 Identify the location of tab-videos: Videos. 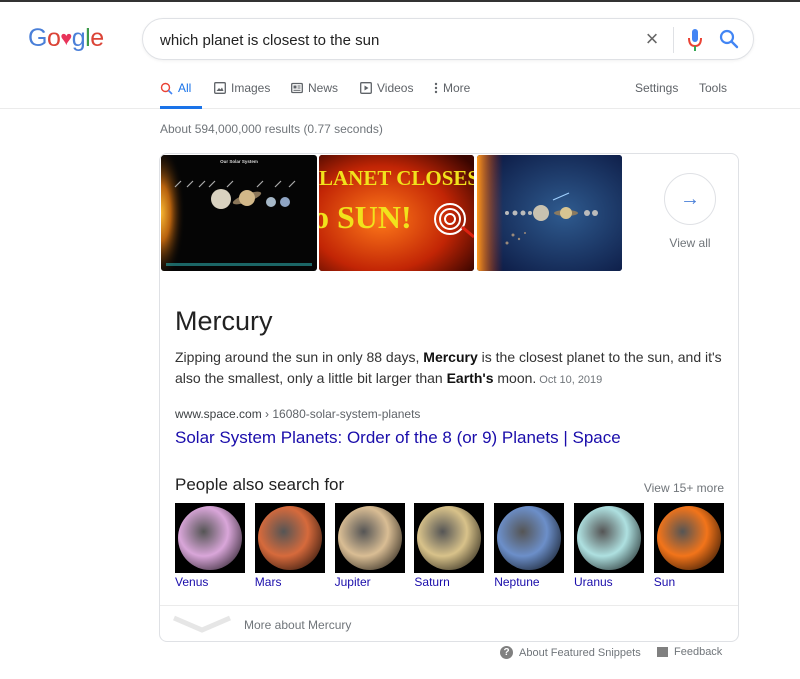
(386, 95).